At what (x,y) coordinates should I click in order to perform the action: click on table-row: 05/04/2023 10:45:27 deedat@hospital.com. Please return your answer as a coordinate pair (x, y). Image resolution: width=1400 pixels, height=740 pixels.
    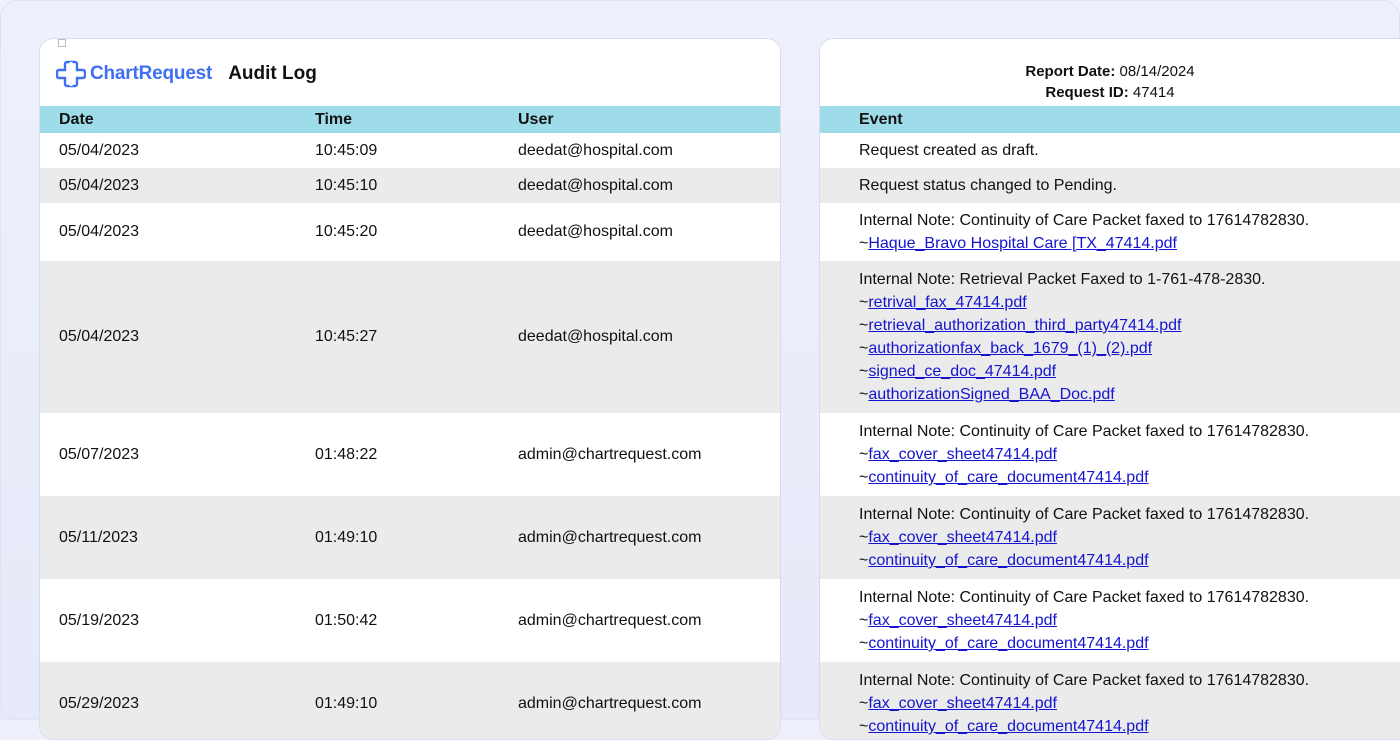
    Looking at the image, I should click on (410, 337).